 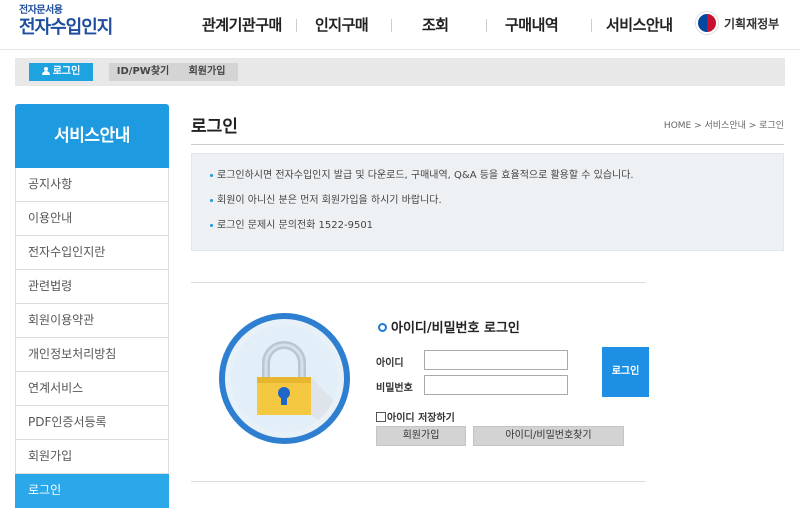 What do you see at coordinates (92, 136) in the screenshot?
I see `sidebar-title: 서비스안내` at bounding box center [92, 136].